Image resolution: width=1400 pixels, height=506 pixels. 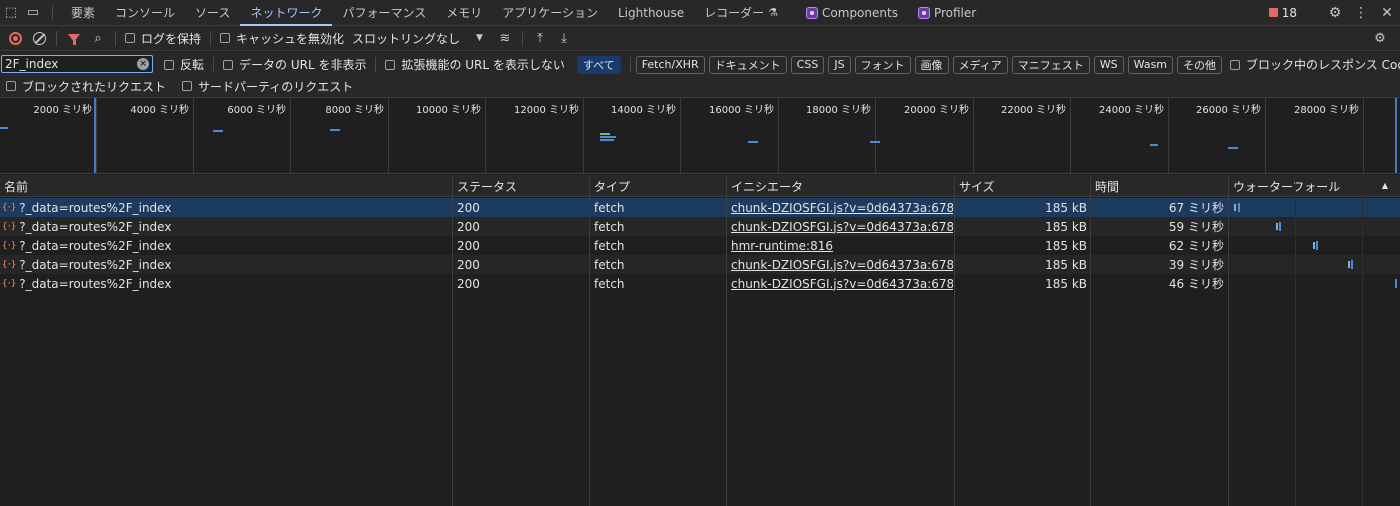 I want to click on type-filter-all: すべて, so click(x=598, y=64).